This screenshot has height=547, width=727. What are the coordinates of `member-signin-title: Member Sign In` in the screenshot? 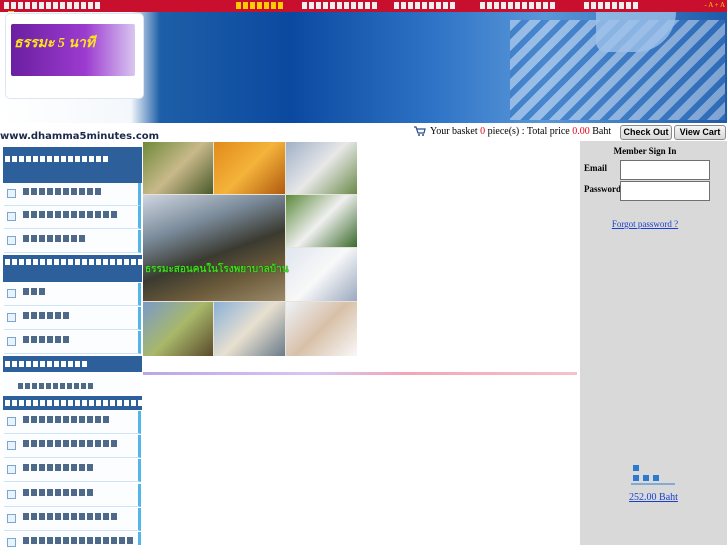 It's located at (645, 151).